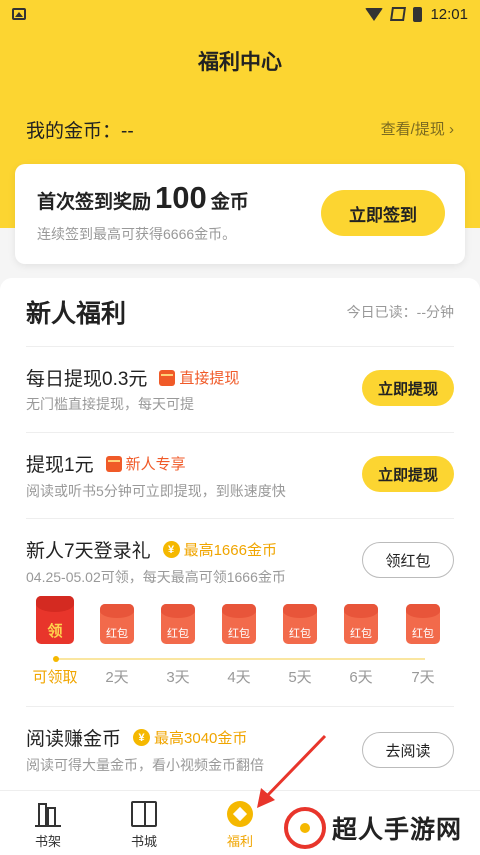 The image size is (480, 855). I want to click on sign-in-title: 首次签到奖励 100 金币, so click(143, 198).